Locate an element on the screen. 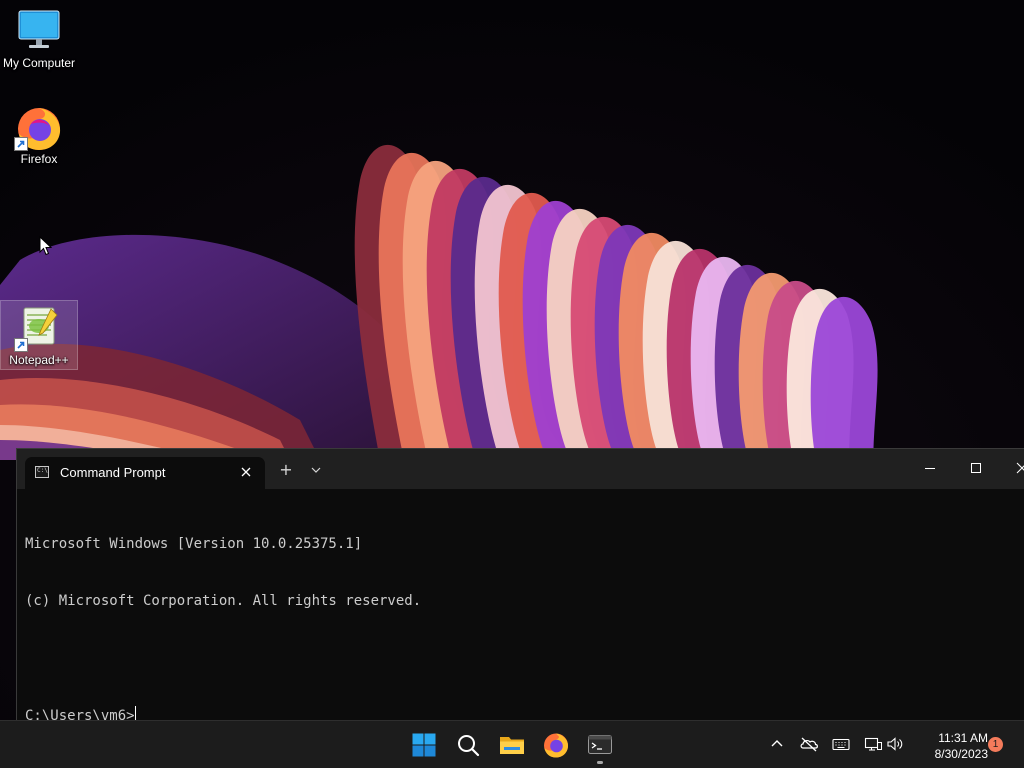 The image size is (1024, 768). speaker-icon is located at coordinates (895, 744).